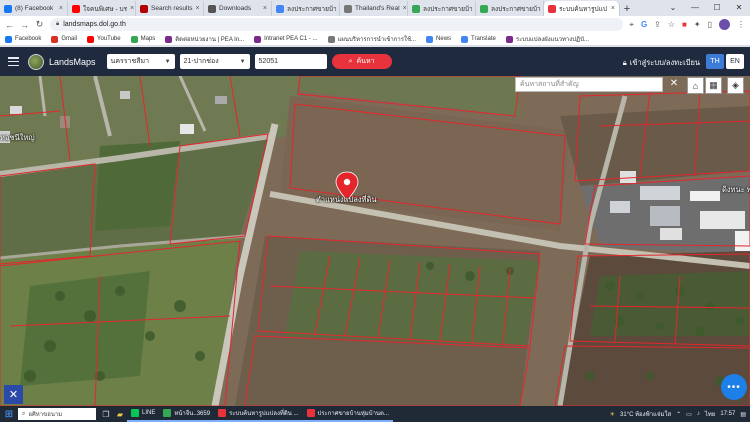  What do you see at coordinates (13, 394) in the screenshot?
I see `tools-button: ✕` at bounding box center [13, 394].